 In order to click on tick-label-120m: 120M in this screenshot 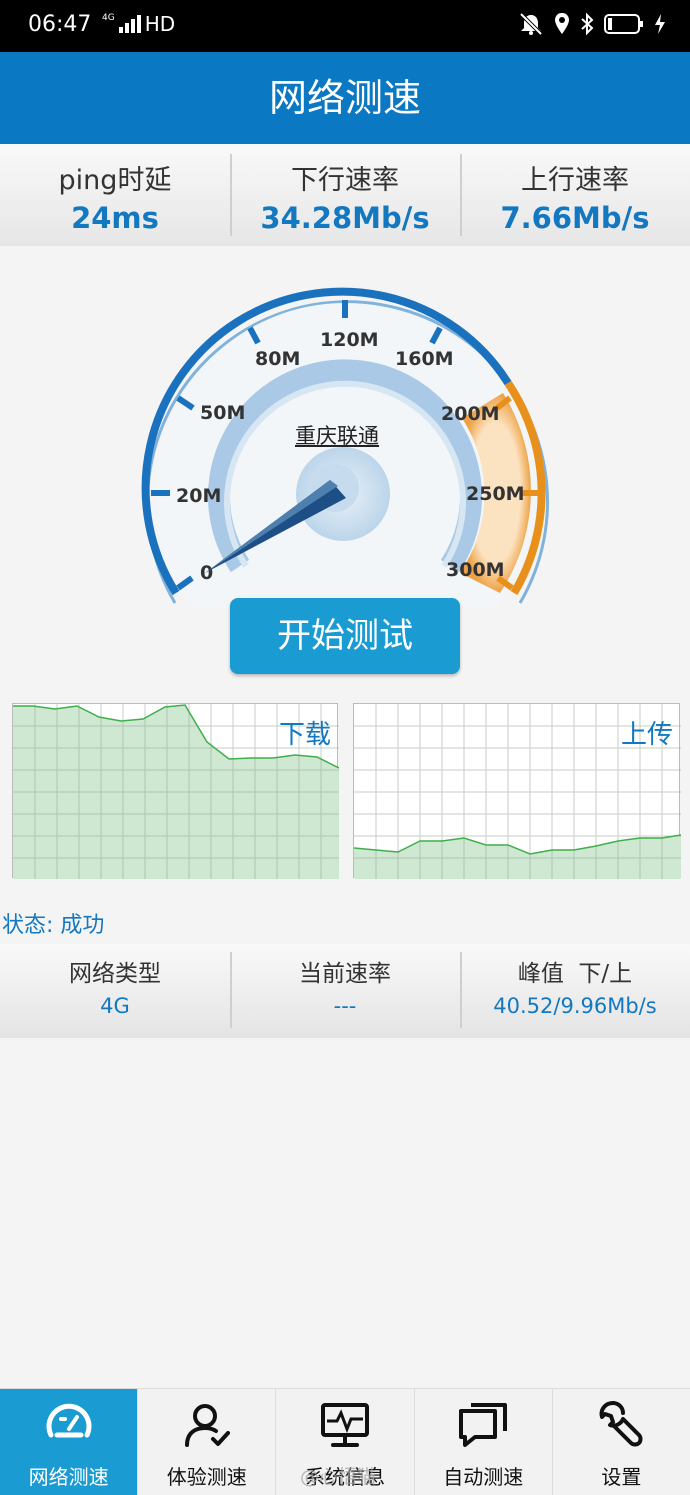, I will do `click(349, 340)`.